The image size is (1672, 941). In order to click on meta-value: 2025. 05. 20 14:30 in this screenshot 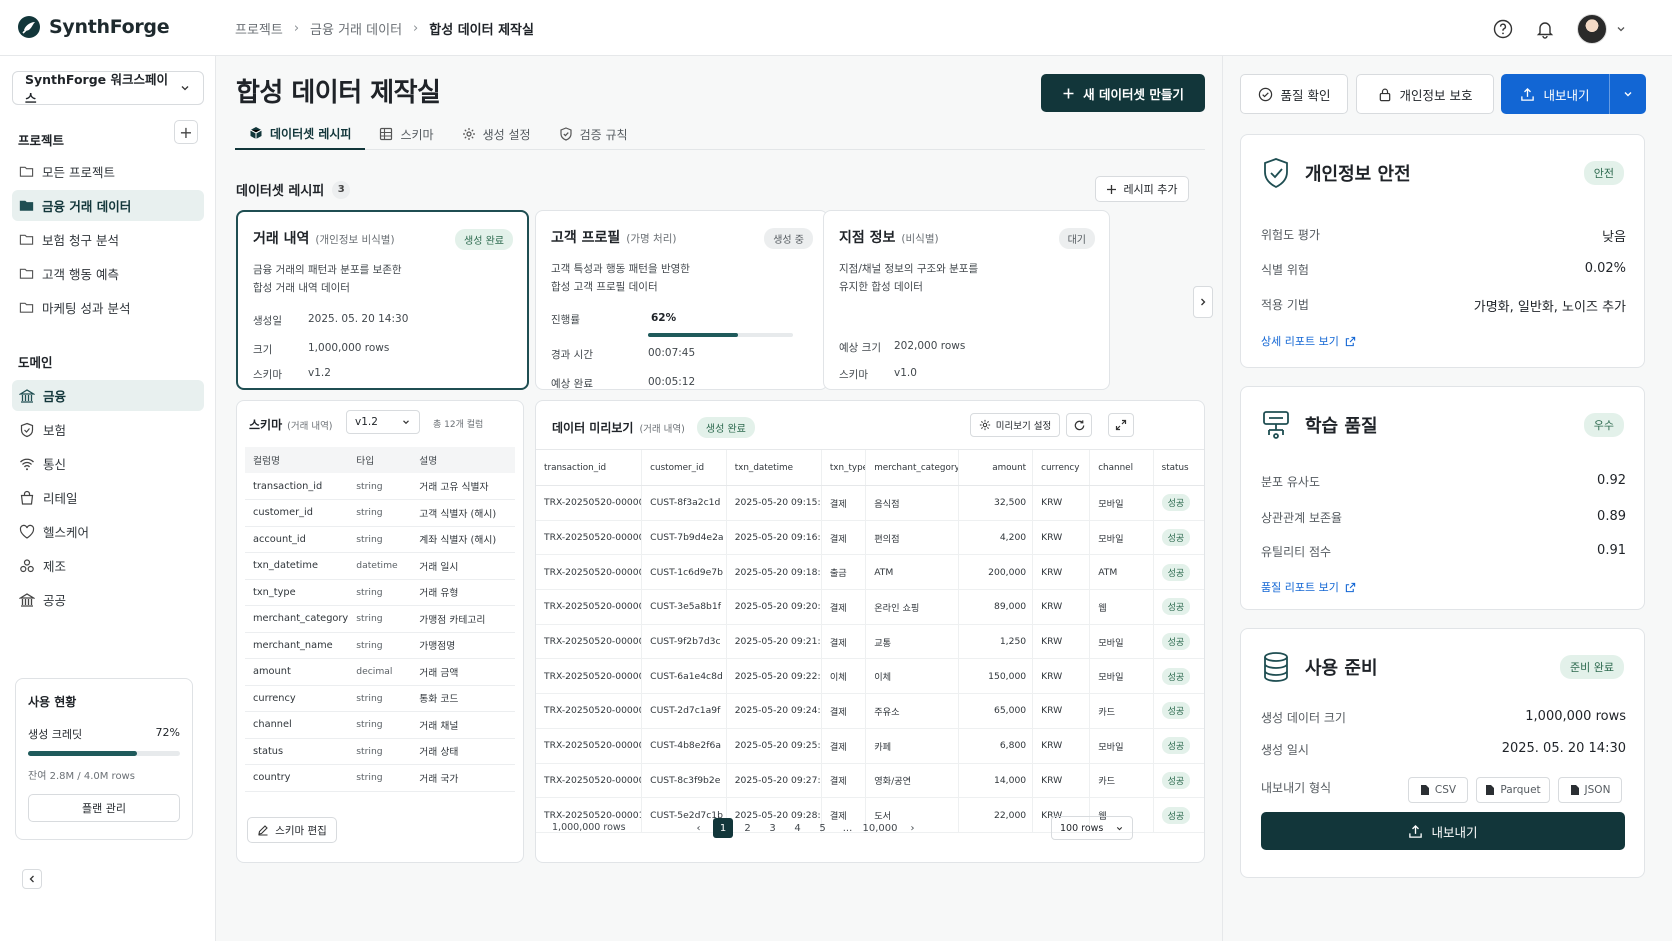, I will do `click(358, 319)`.